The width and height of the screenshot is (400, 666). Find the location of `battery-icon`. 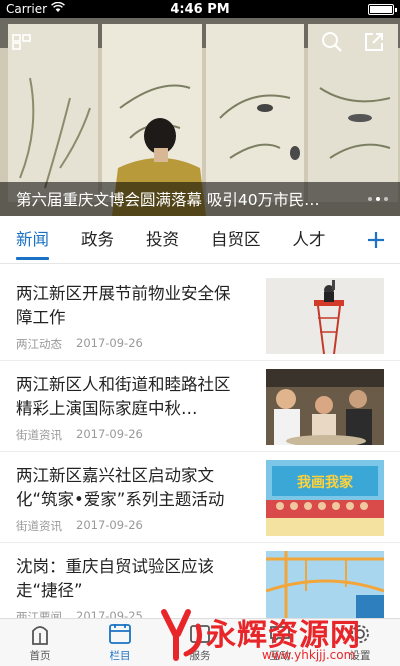

battery-icon is located at coordinates (382, 9).